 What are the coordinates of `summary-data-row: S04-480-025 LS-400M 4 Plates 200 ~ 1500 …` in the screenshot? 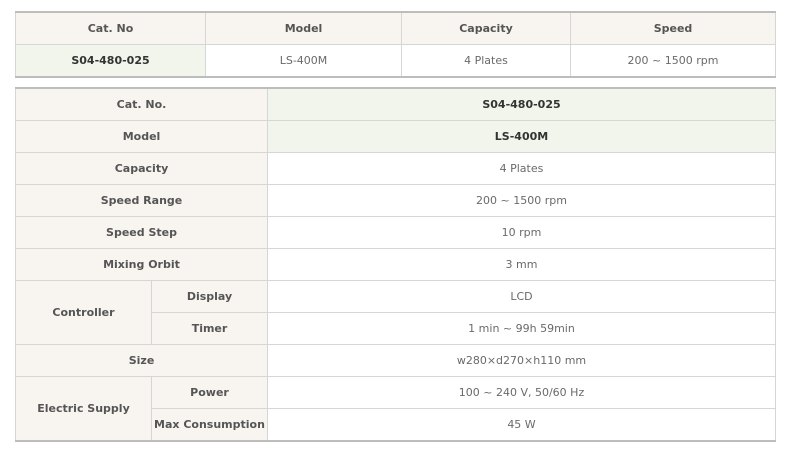 It's located at (395, 61).